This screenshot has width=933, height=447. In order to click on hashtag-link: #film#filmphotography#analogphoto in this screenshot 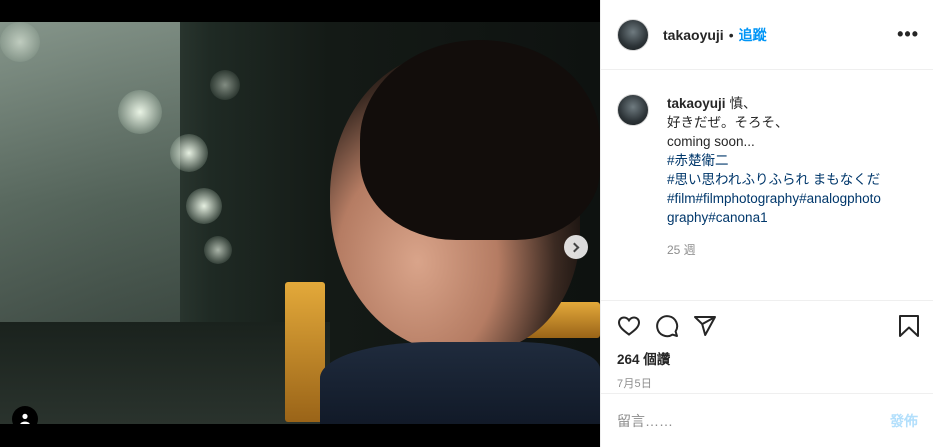, I will do `click(777, 198)`.